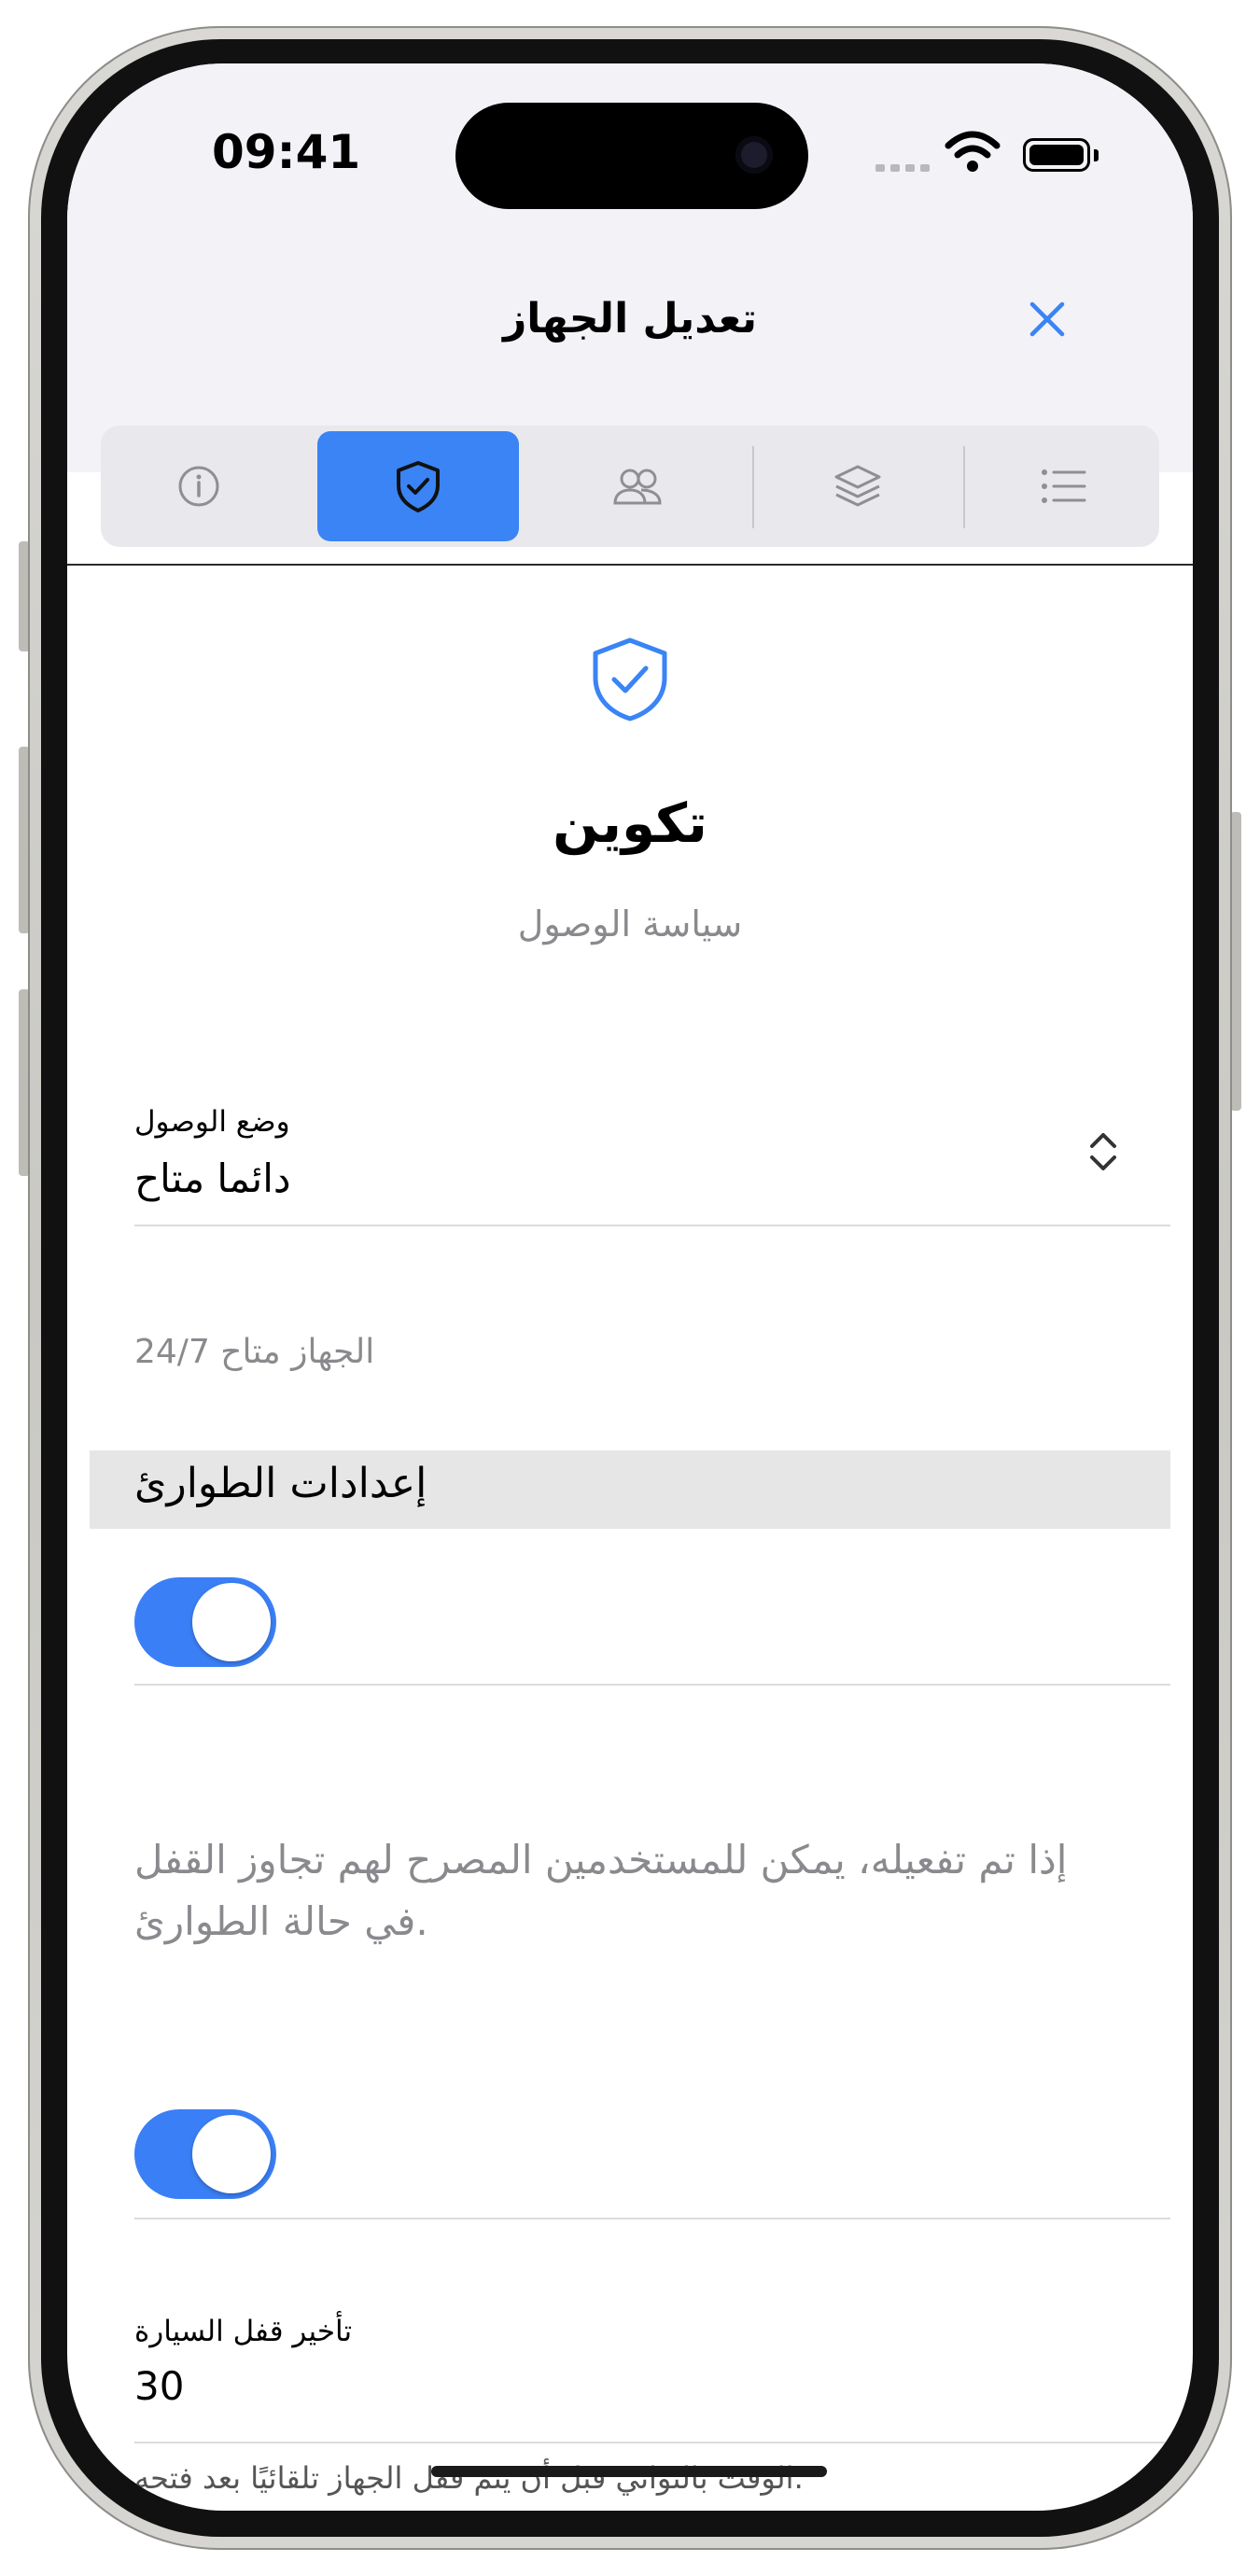  I want to click on tab-bar, so click(630, 486).